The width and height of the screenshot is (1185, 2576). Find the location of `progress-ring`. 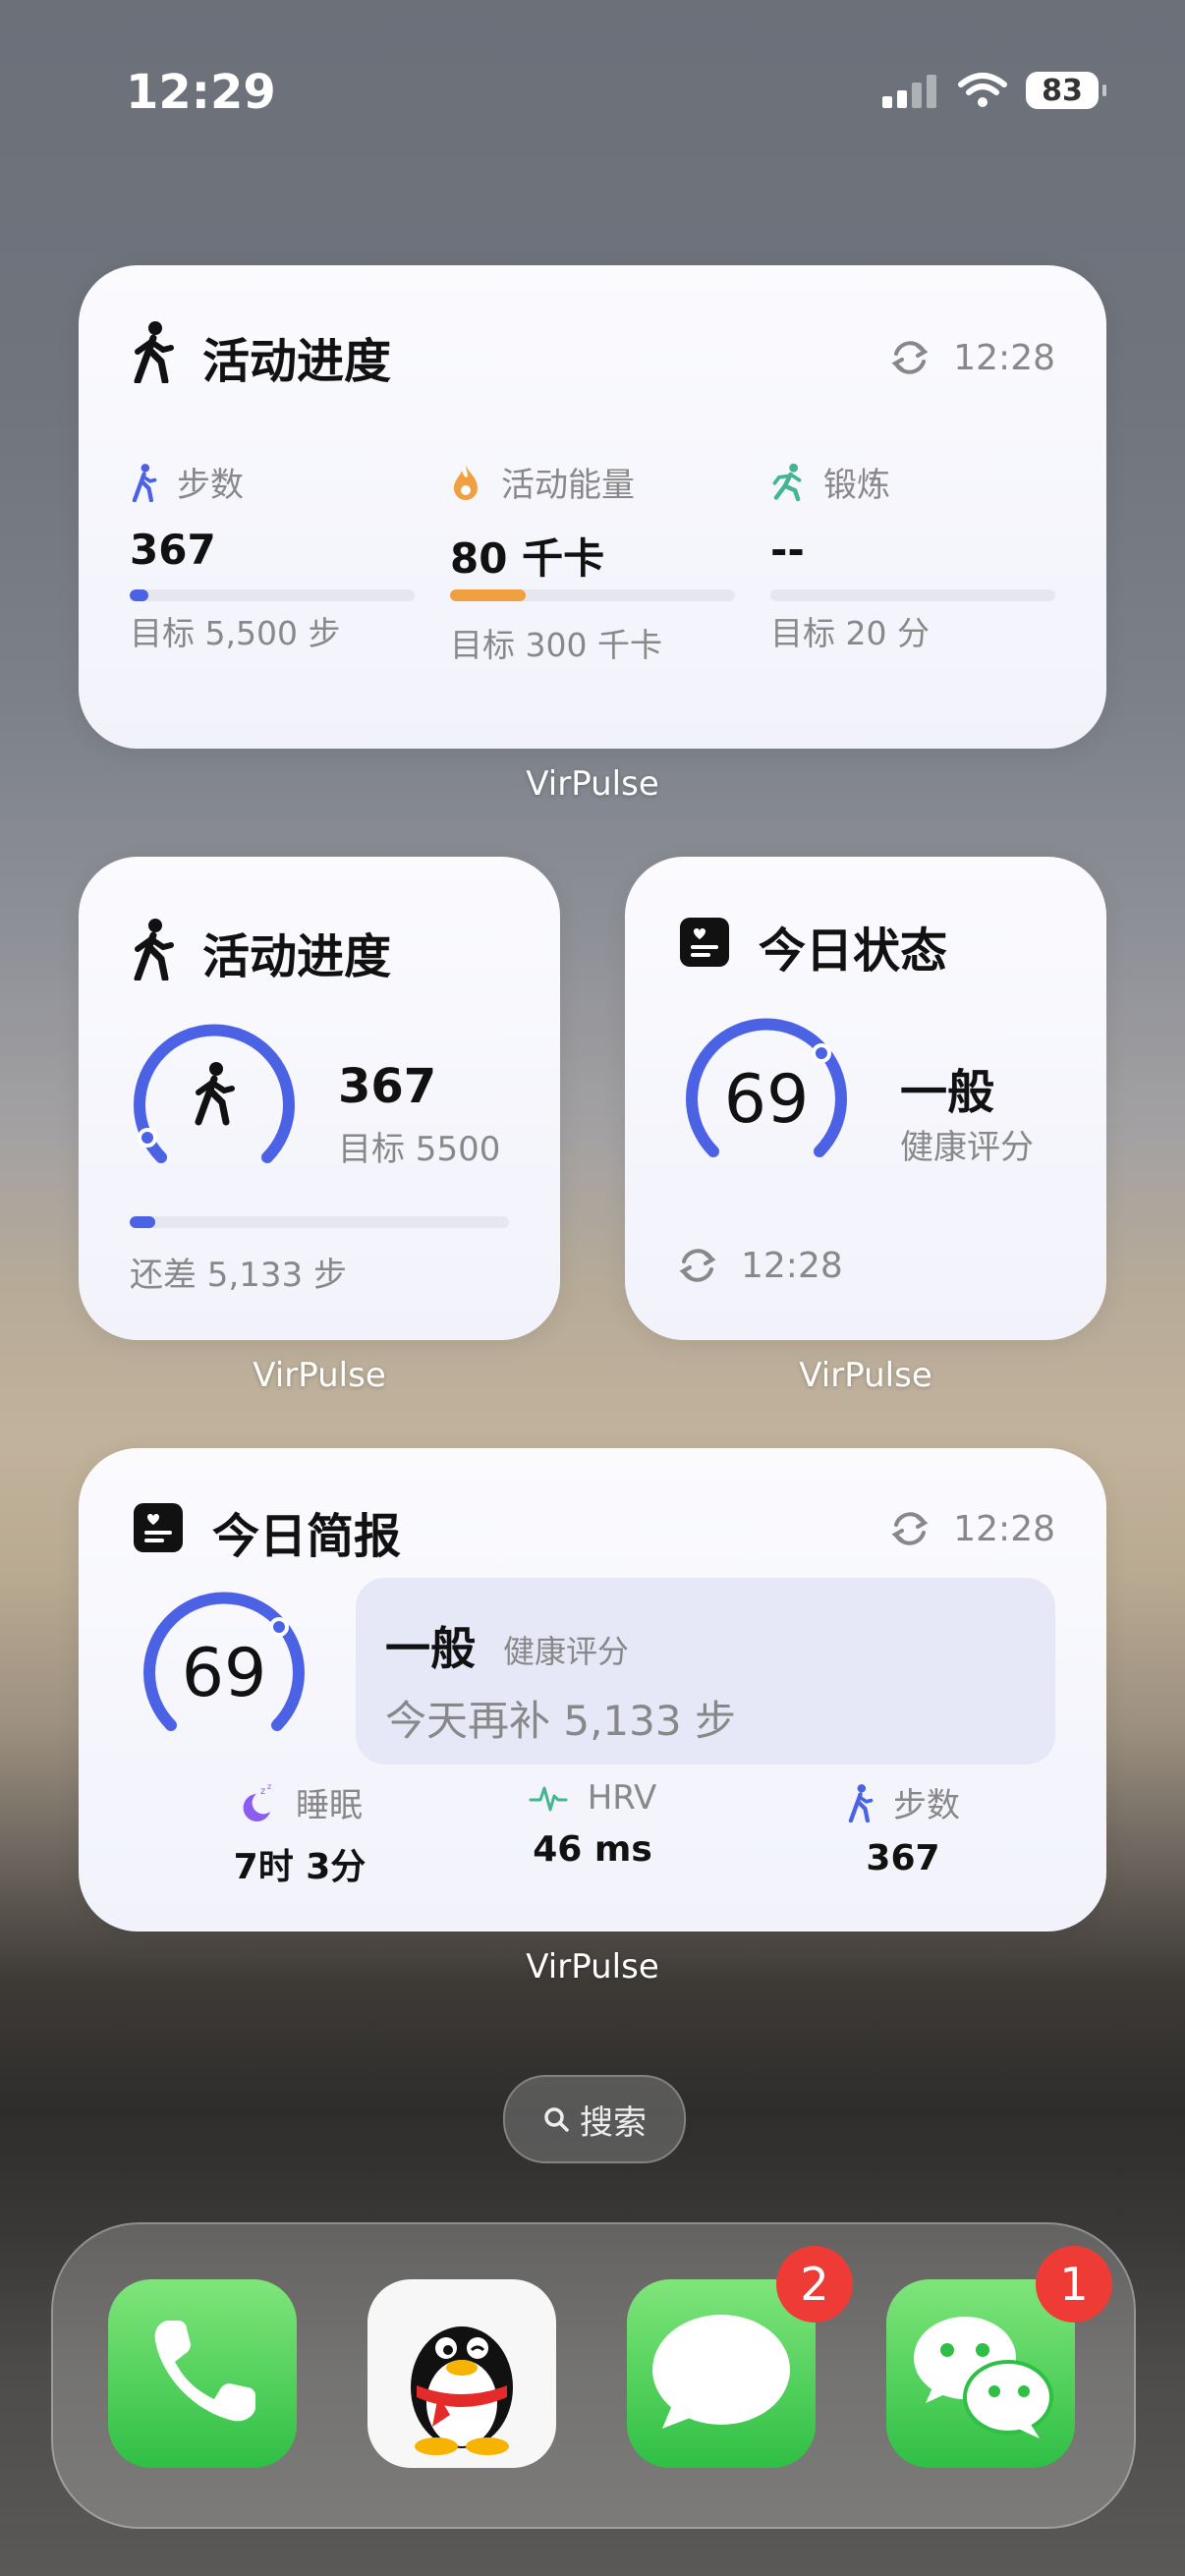

progress-ring is located at coordinates (215, 1093).